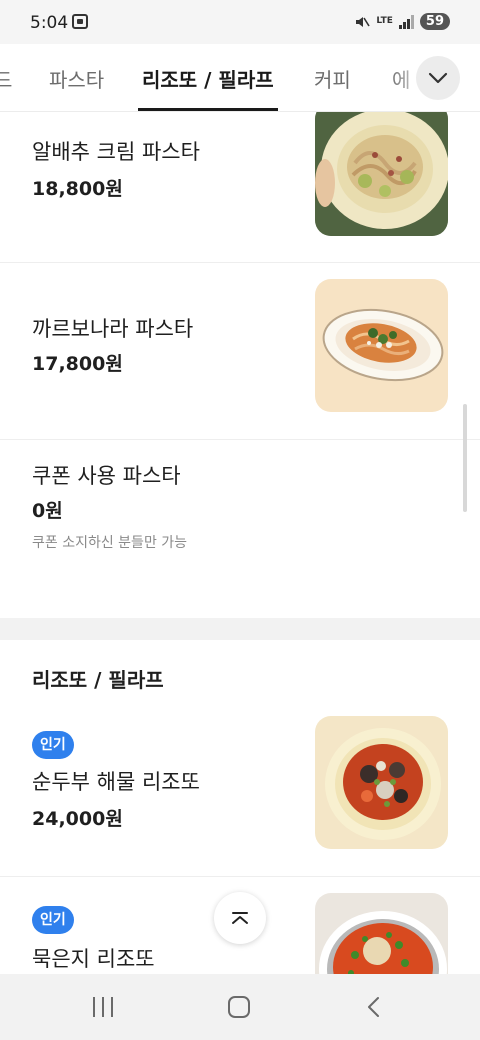 Image resolution: width=480 pixels, height=1040 pixels. I want to click on chevron-down-icon, so click(438, 78).